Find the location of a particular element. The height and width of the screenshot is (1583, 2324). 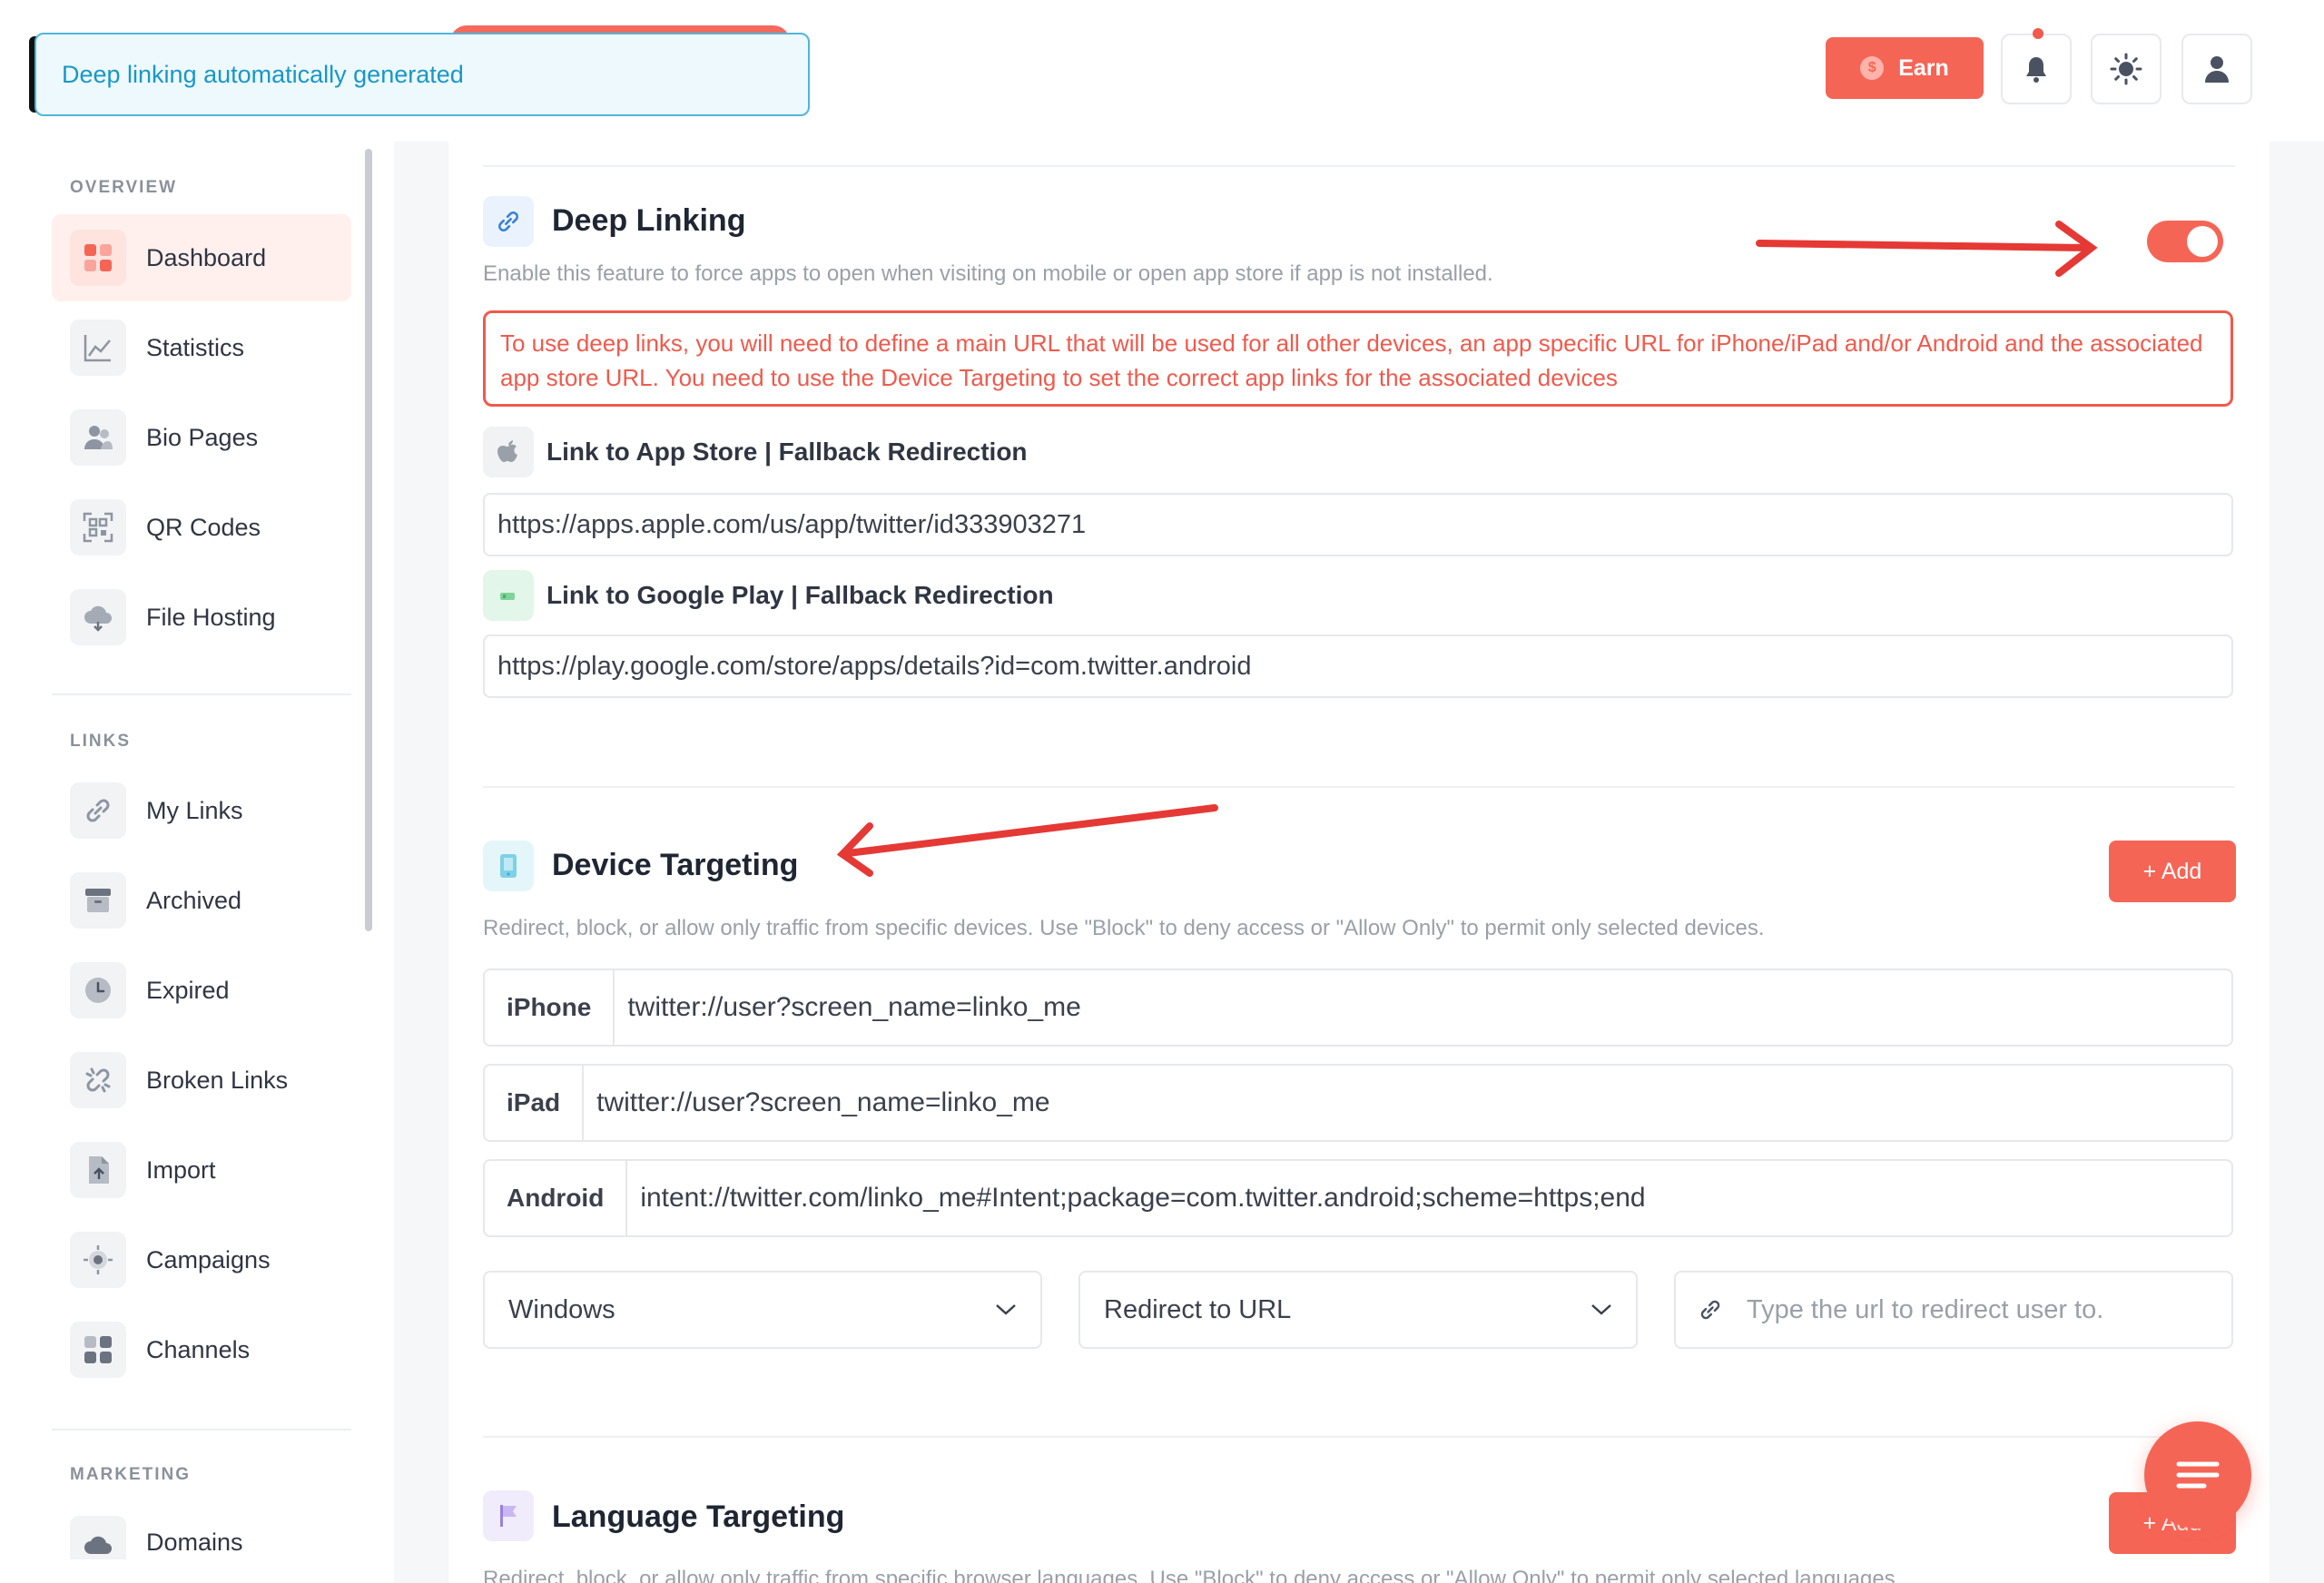

device-name: Android is located at coordinates (556, 1198).